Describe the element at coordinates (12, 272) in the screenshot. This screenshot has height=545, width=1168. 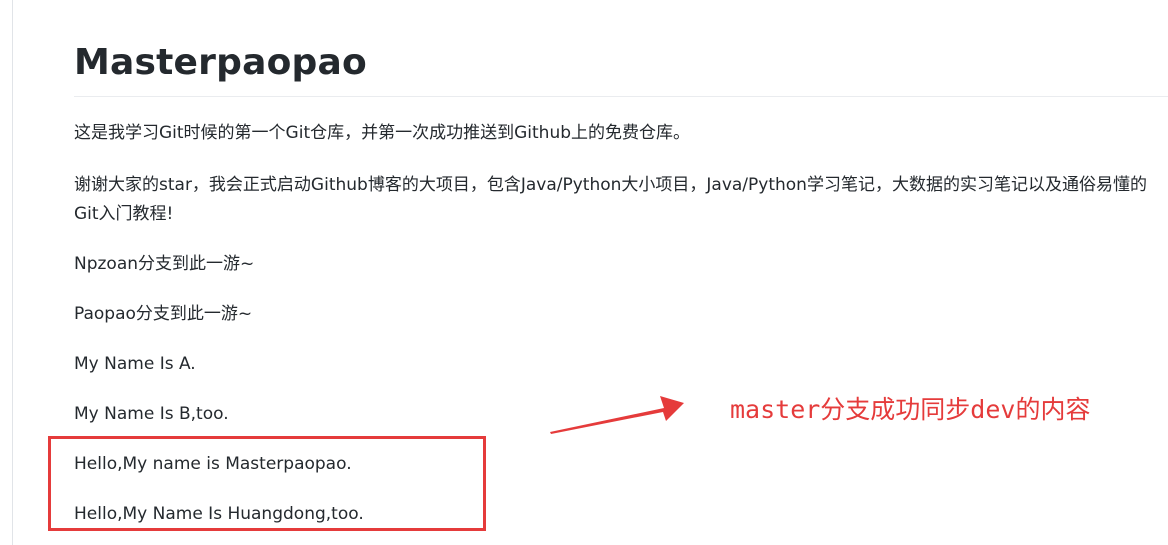
I see `left-border-line` at that location.